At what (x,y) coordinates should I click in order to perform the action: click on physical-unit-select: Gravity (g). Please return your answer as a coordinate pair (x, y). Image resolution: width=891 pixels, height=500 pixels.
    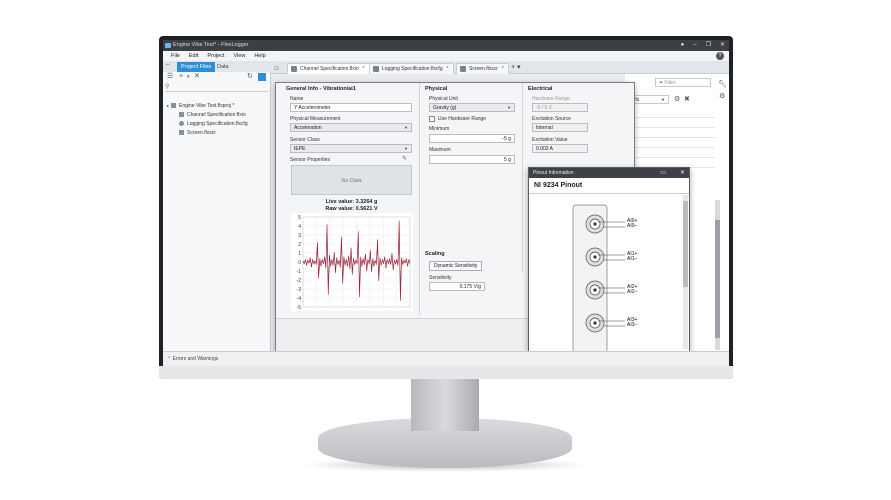
    Looking at the image, I should click on (472, 107).